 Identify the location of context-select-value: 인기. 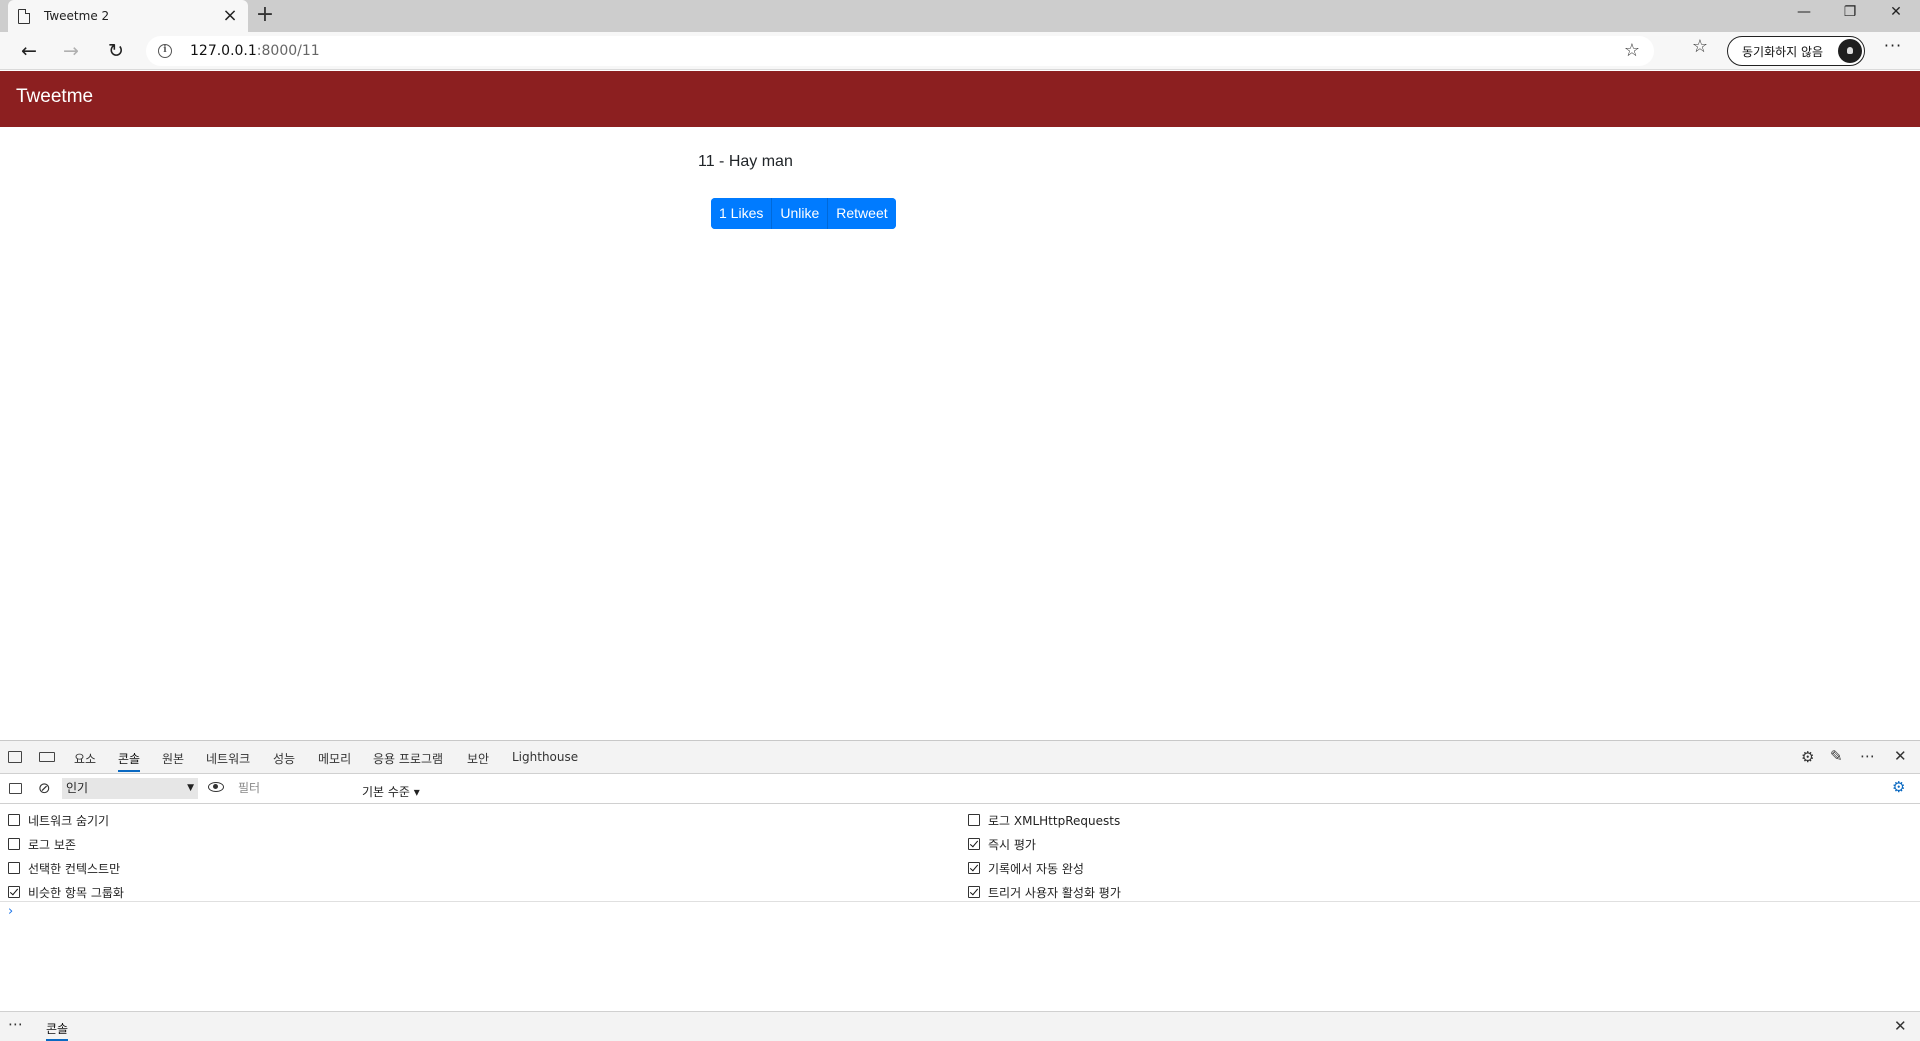
(77, 788).